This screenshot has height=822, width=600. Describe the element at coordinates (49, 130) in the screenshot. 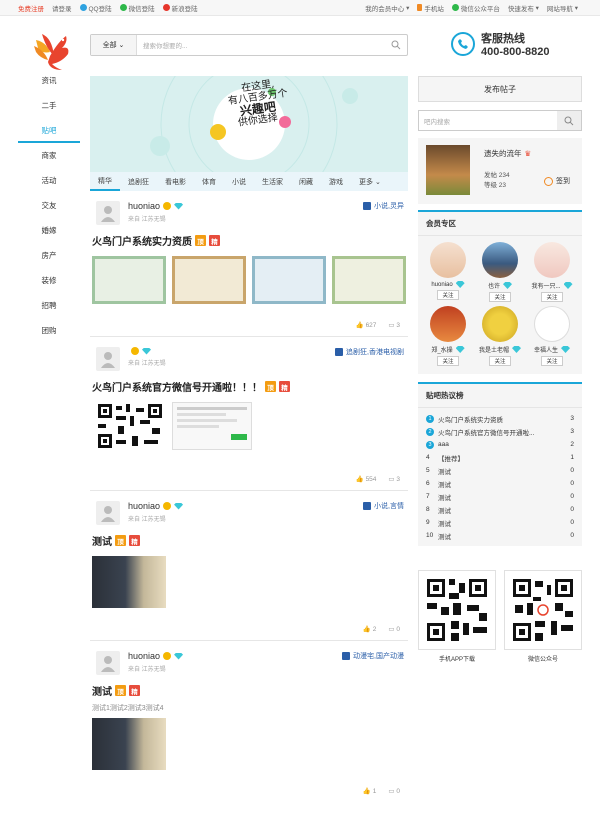

I see `nav-item-tieba: 贴吧` at that location.